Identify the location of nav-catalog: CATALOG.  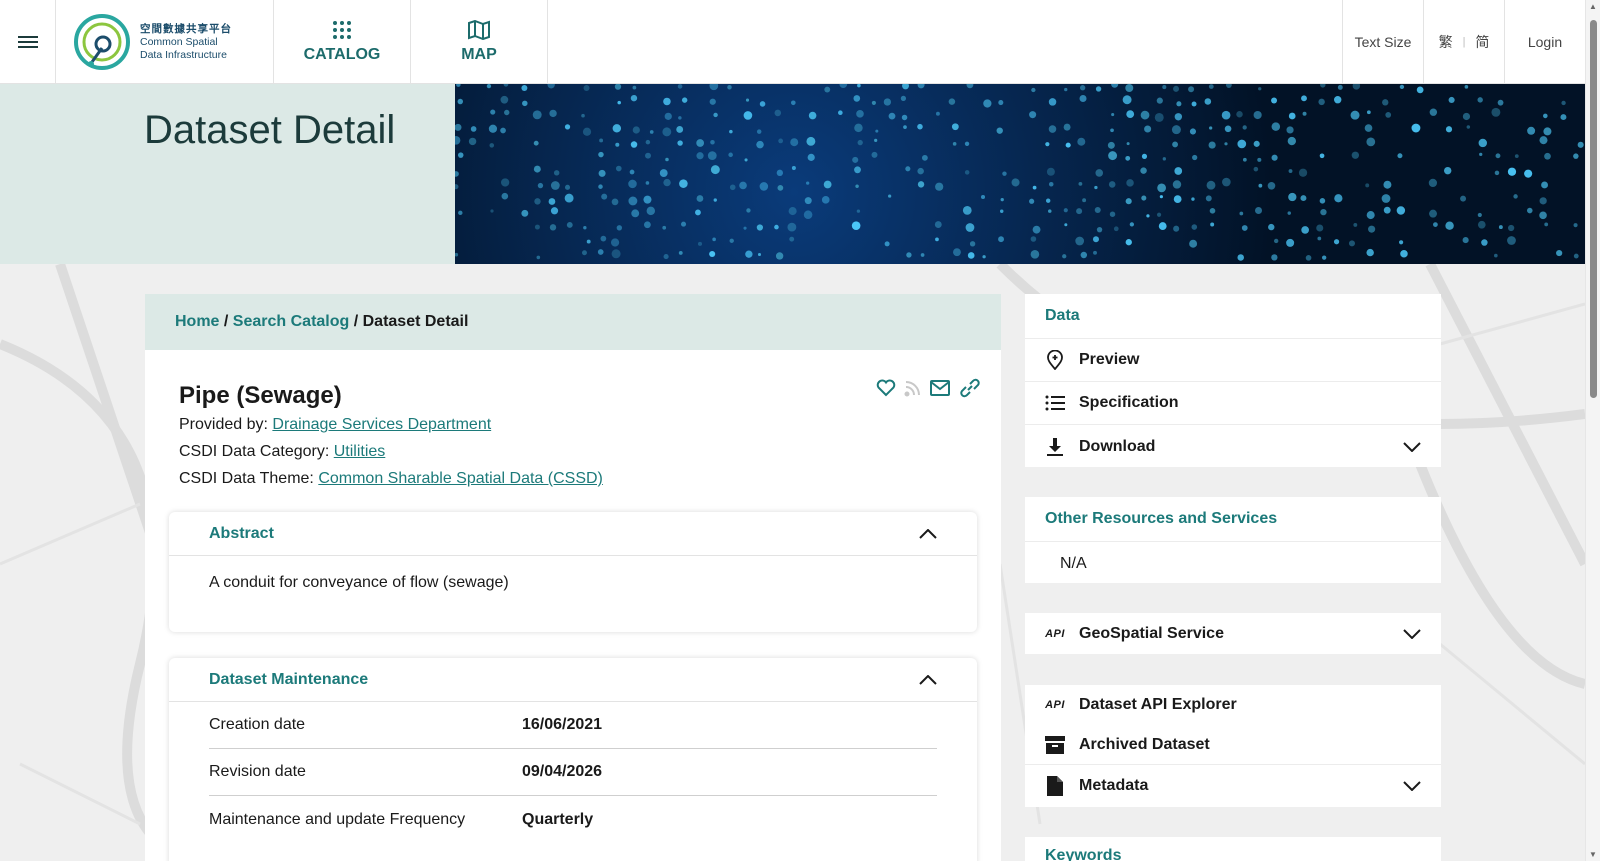
(342, 42).